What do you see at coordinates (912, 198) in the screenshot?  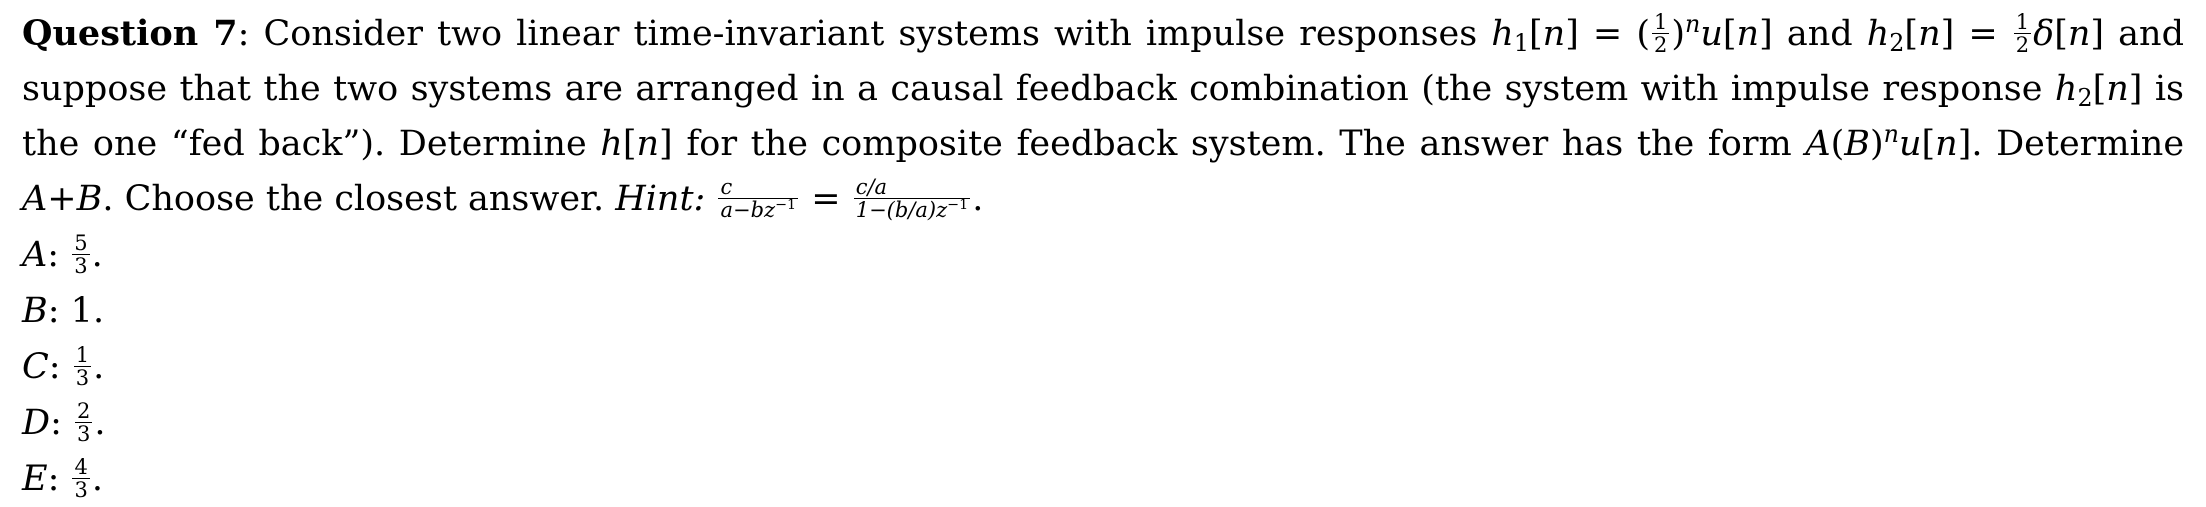 I see `hint-right-fraction: c/a 1−(b/a)z−1` at bounding box center [912, 198].